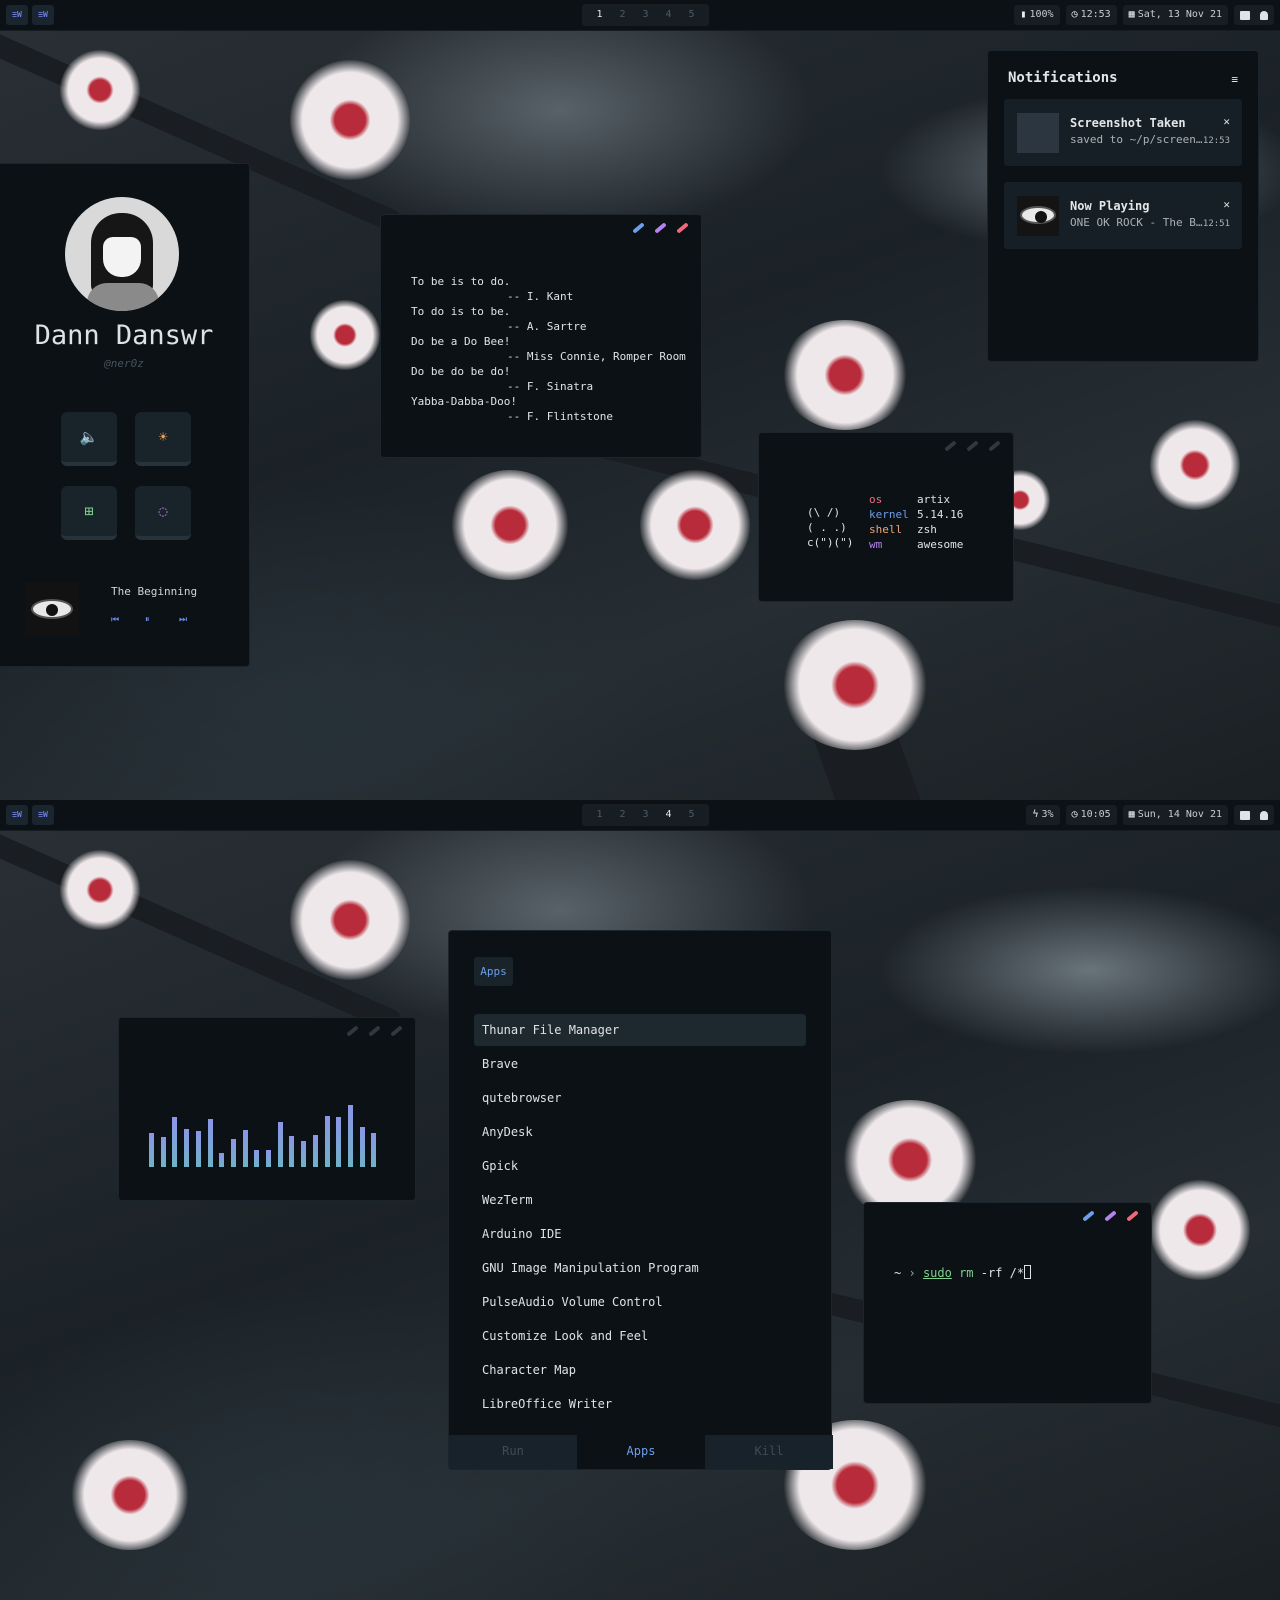 The image size is (1280, 1600). Describe the element at coordinates (640, 1370) in the screenshot. I see `launcher-item: Character Map` at that location.